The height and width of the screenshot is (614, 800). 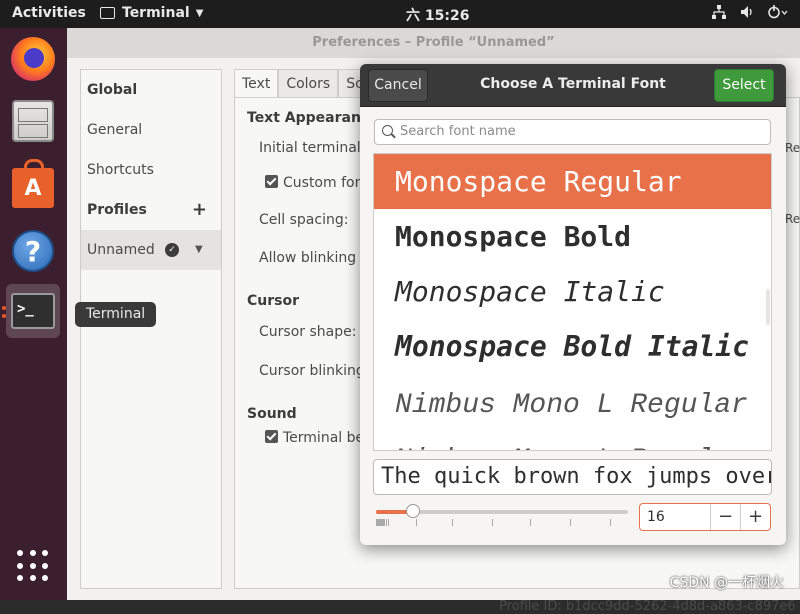 I want to click on font-preview-field: The quick brown fox jumps over, so click(x=572, y=477).